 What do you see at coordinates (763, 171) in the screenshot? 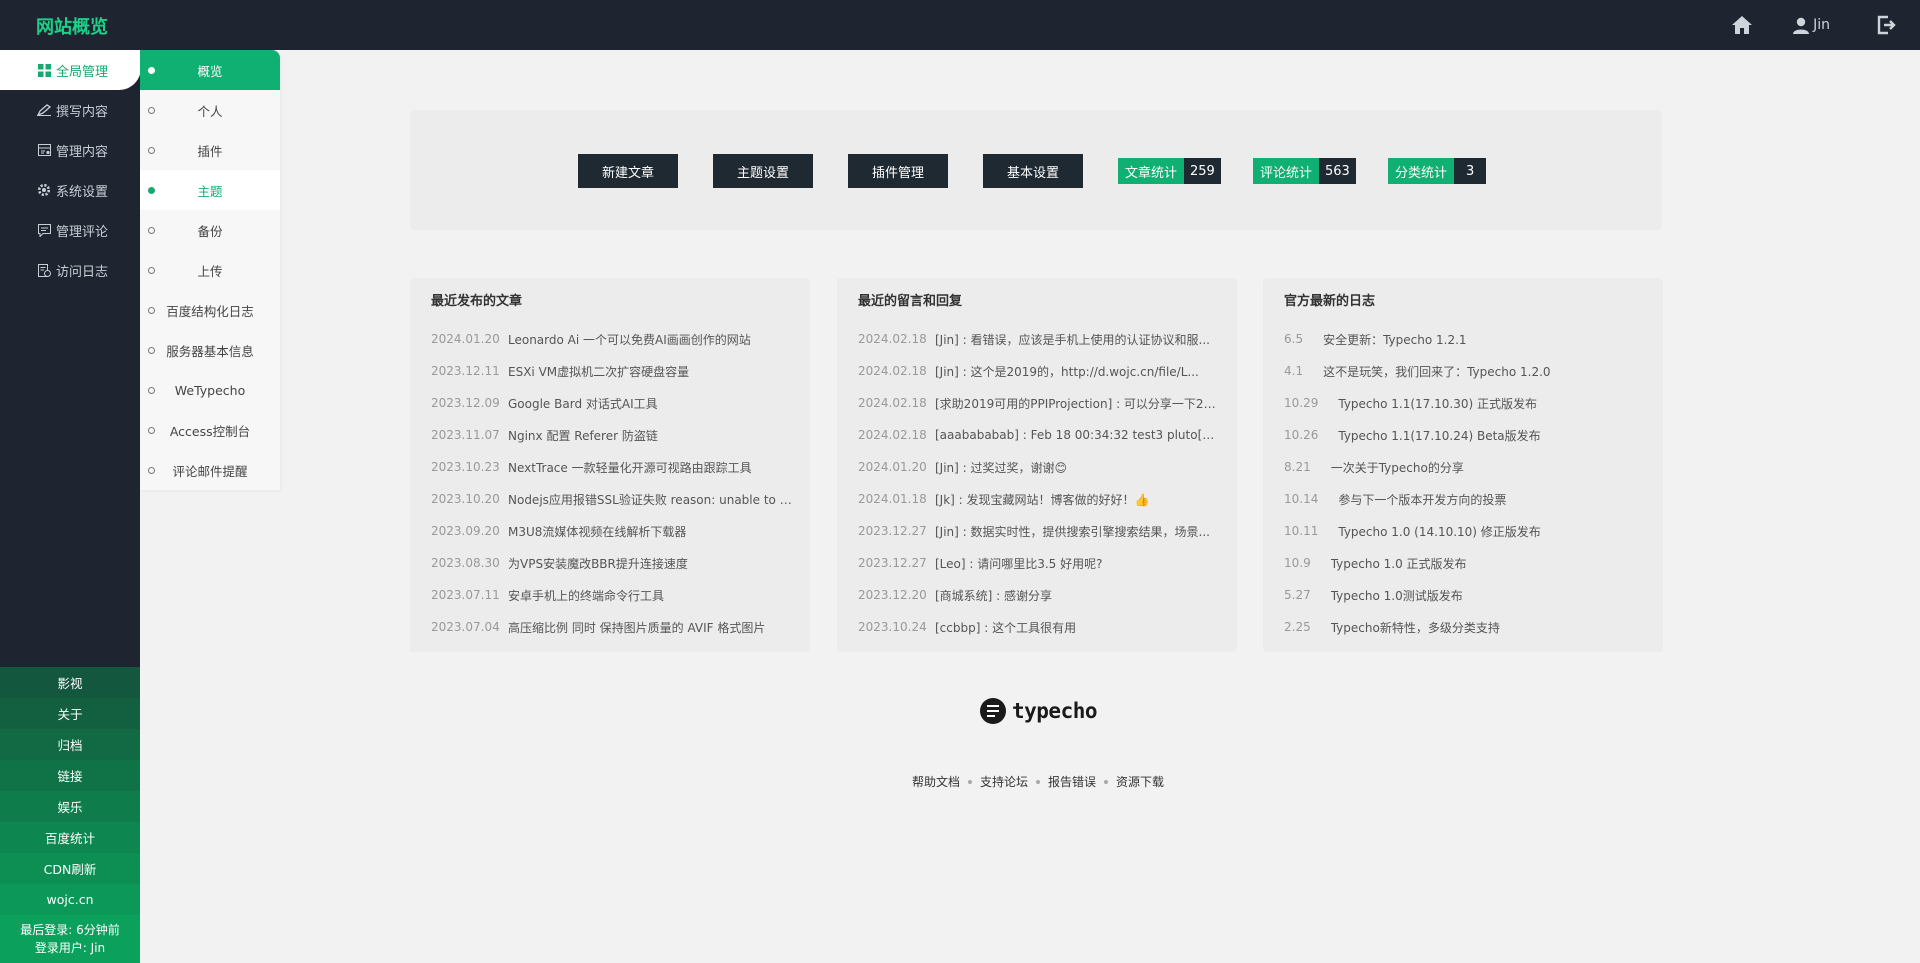
I see `theme-settings-button: 主题设置` at bounding box center [763, 171].